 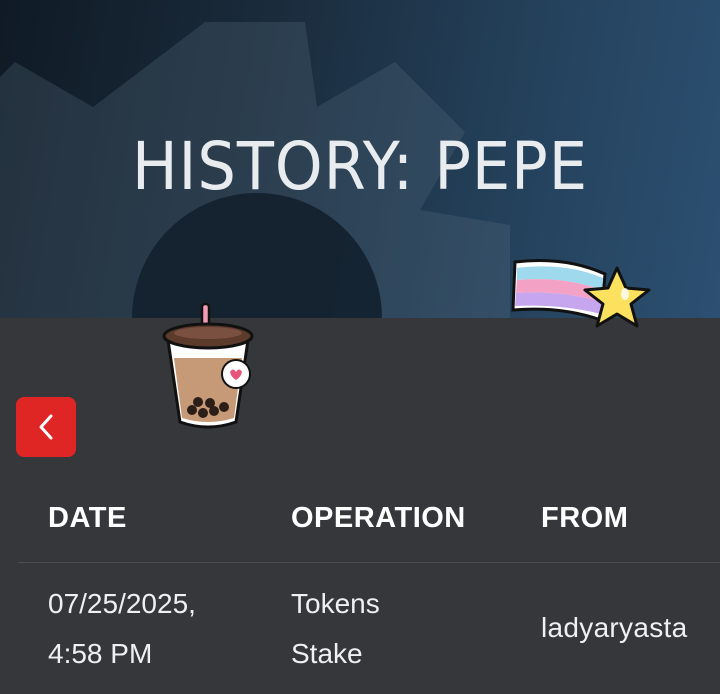 I want to click on row-operation-line2: Stake, so click(x=327, y=653).